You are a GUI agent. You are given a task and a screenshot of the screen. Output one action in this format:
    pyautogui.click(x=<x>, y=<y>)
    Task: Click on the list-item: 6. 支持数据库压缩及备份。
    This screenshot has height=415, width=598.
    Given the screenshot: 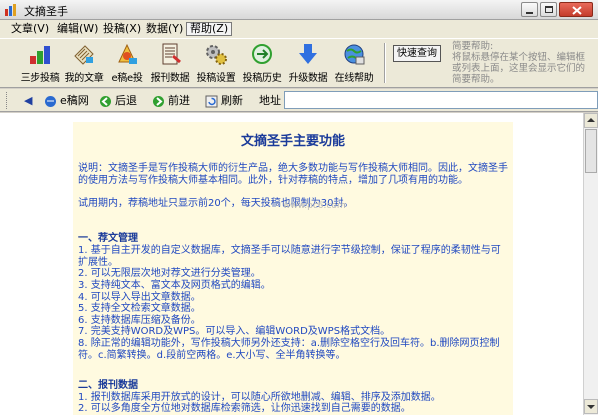 What is the action you would take?
    pyautogui.click(x=139, y=320)
    